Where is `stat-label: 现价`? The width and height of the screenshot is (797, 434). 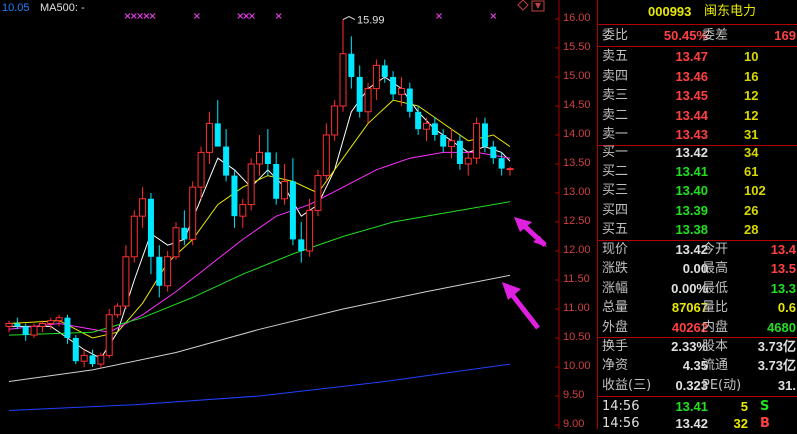 stat-label: 现价 is located at coordinates (615, 249).